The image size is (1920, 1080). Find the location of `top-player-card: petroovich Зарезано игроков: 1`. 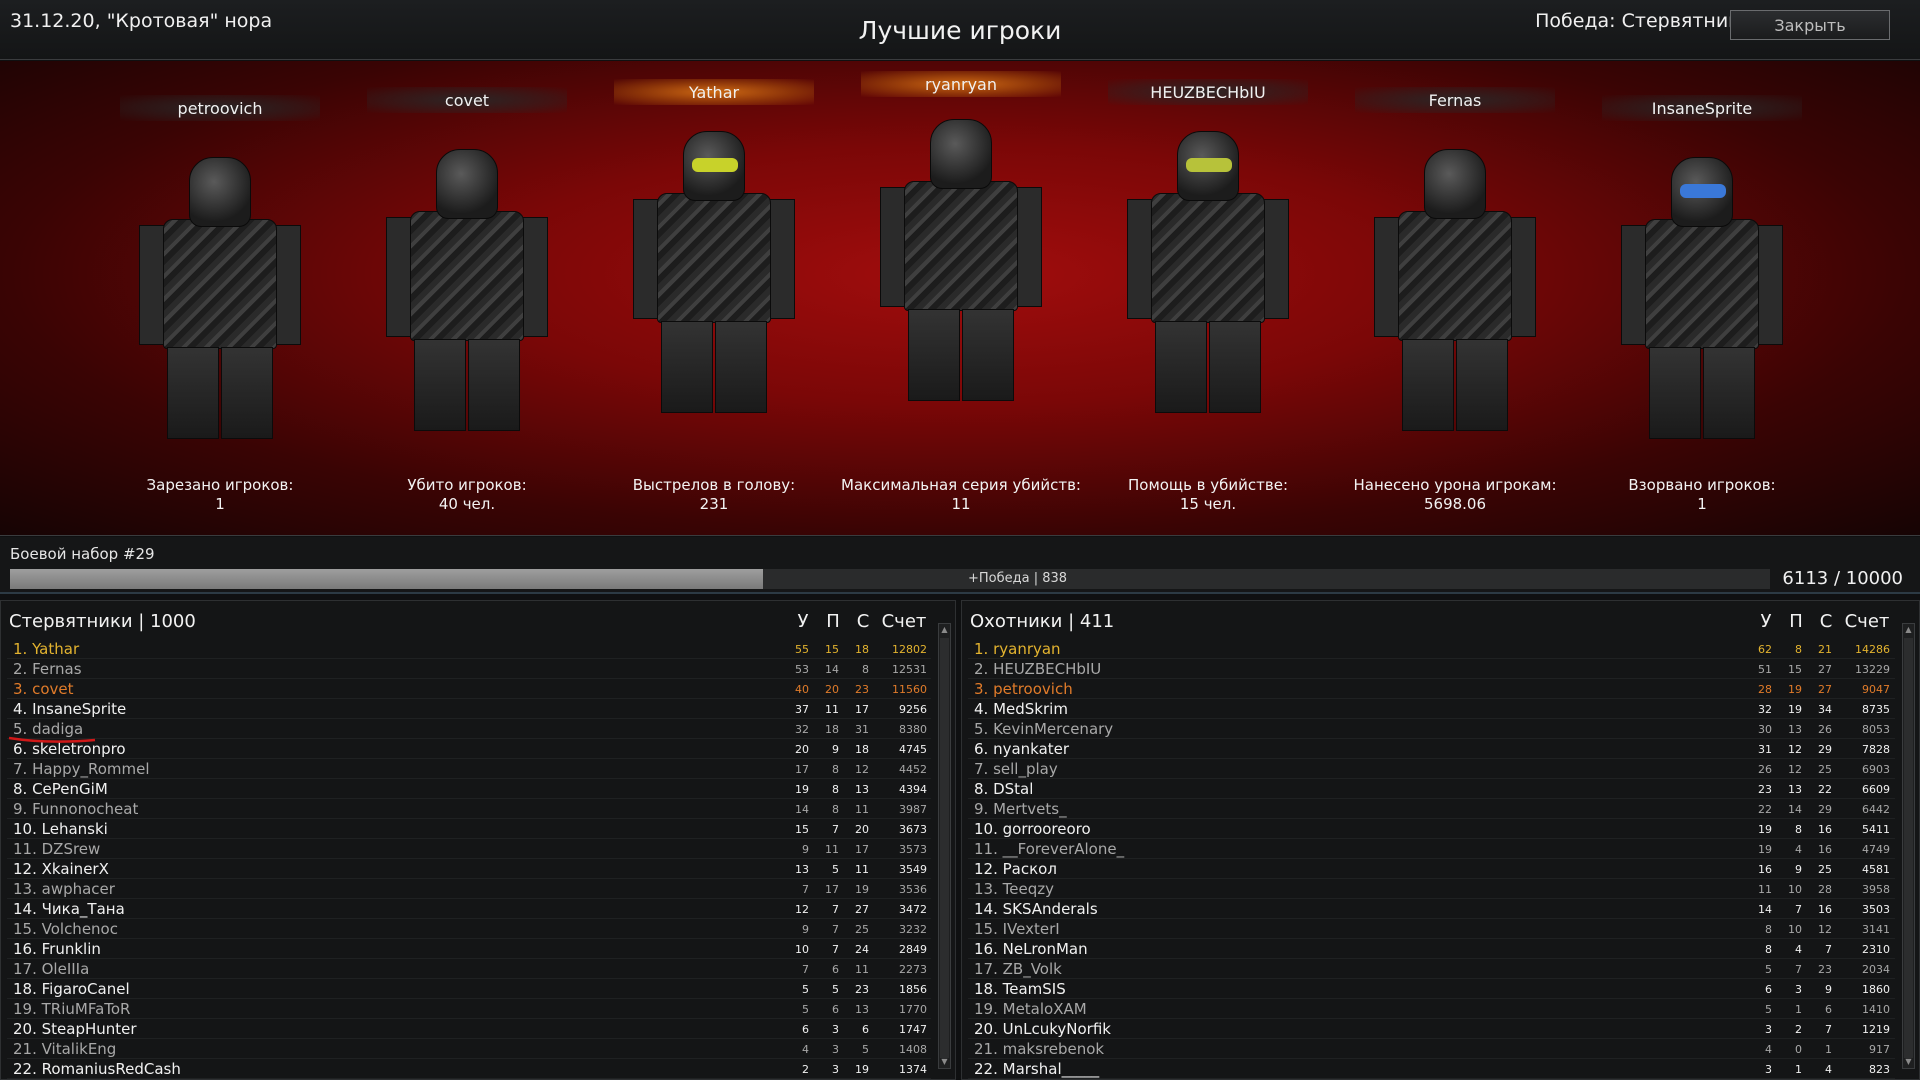

top-player-card: petroovich Зарезано игроков: 1 is located at coordinates (220, 298).